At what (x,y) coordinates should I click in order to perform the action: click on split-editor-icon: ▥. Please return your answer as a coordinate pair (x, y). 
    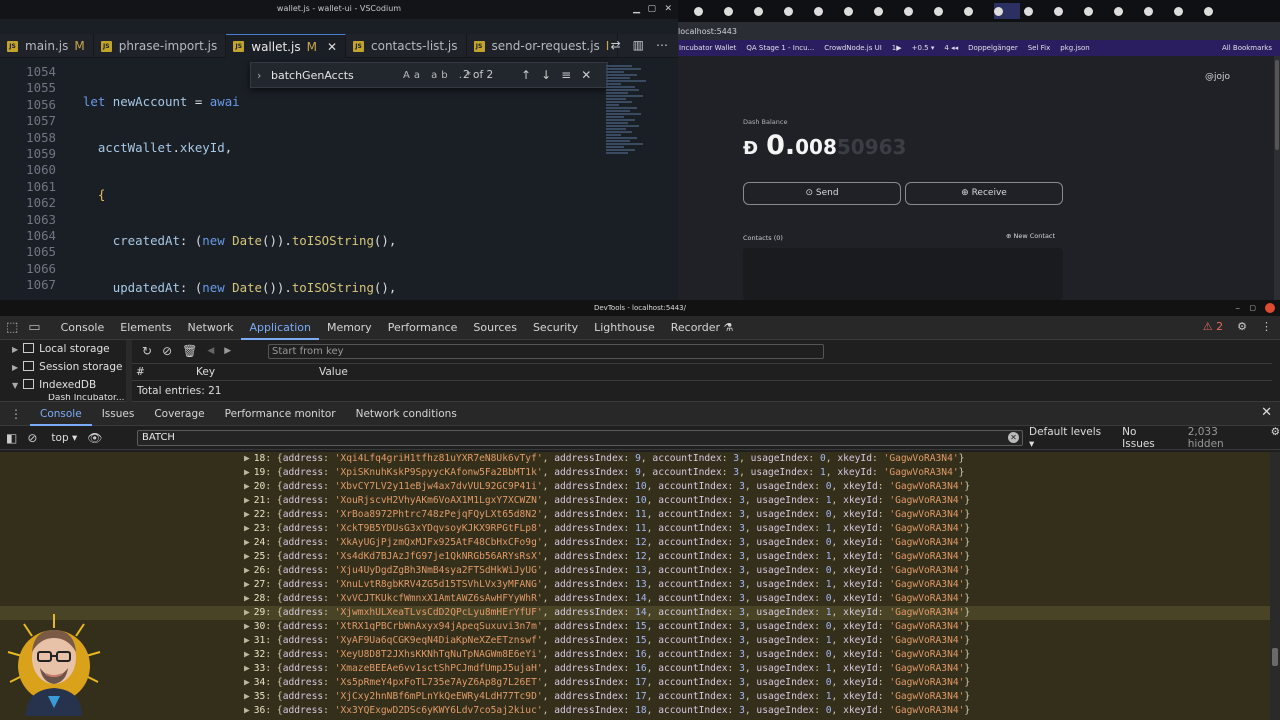
    Looking at the image, I should click on (638, 45).